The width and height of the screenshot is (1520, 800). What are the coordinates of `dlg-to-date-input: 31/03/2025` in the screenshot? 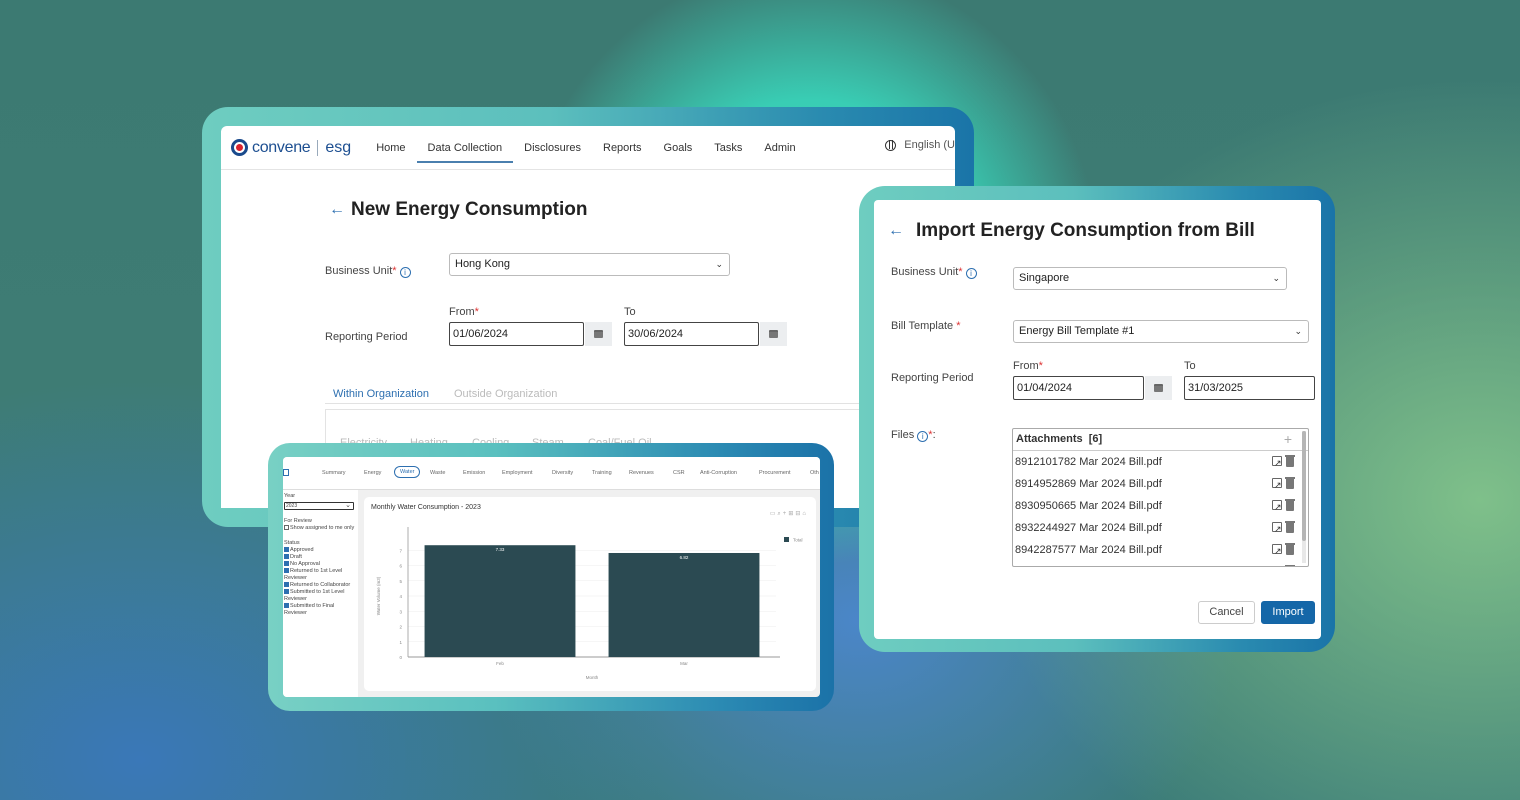 It's located at (1249, 388).